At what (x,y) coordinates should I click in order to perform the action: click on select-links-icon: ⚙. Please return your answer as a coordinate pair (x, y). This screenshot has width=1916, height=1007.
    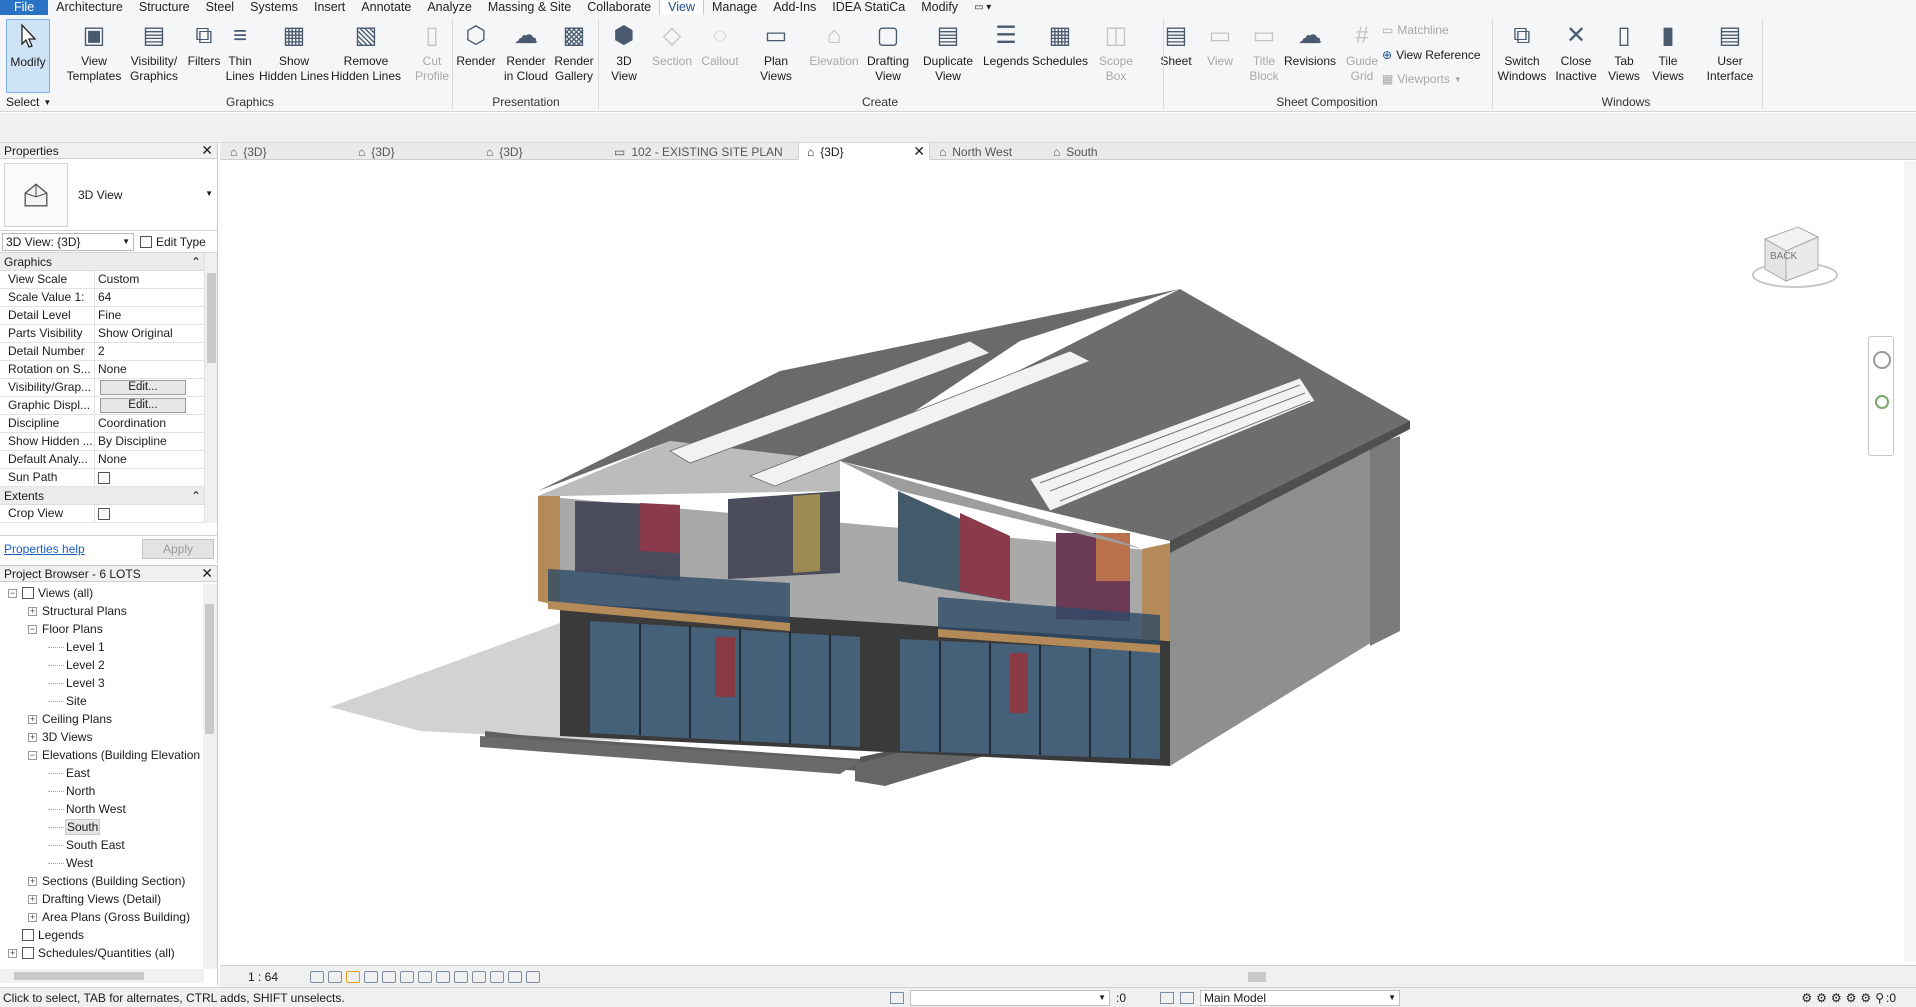
    Looking at the image, I should click on (1806, 998).